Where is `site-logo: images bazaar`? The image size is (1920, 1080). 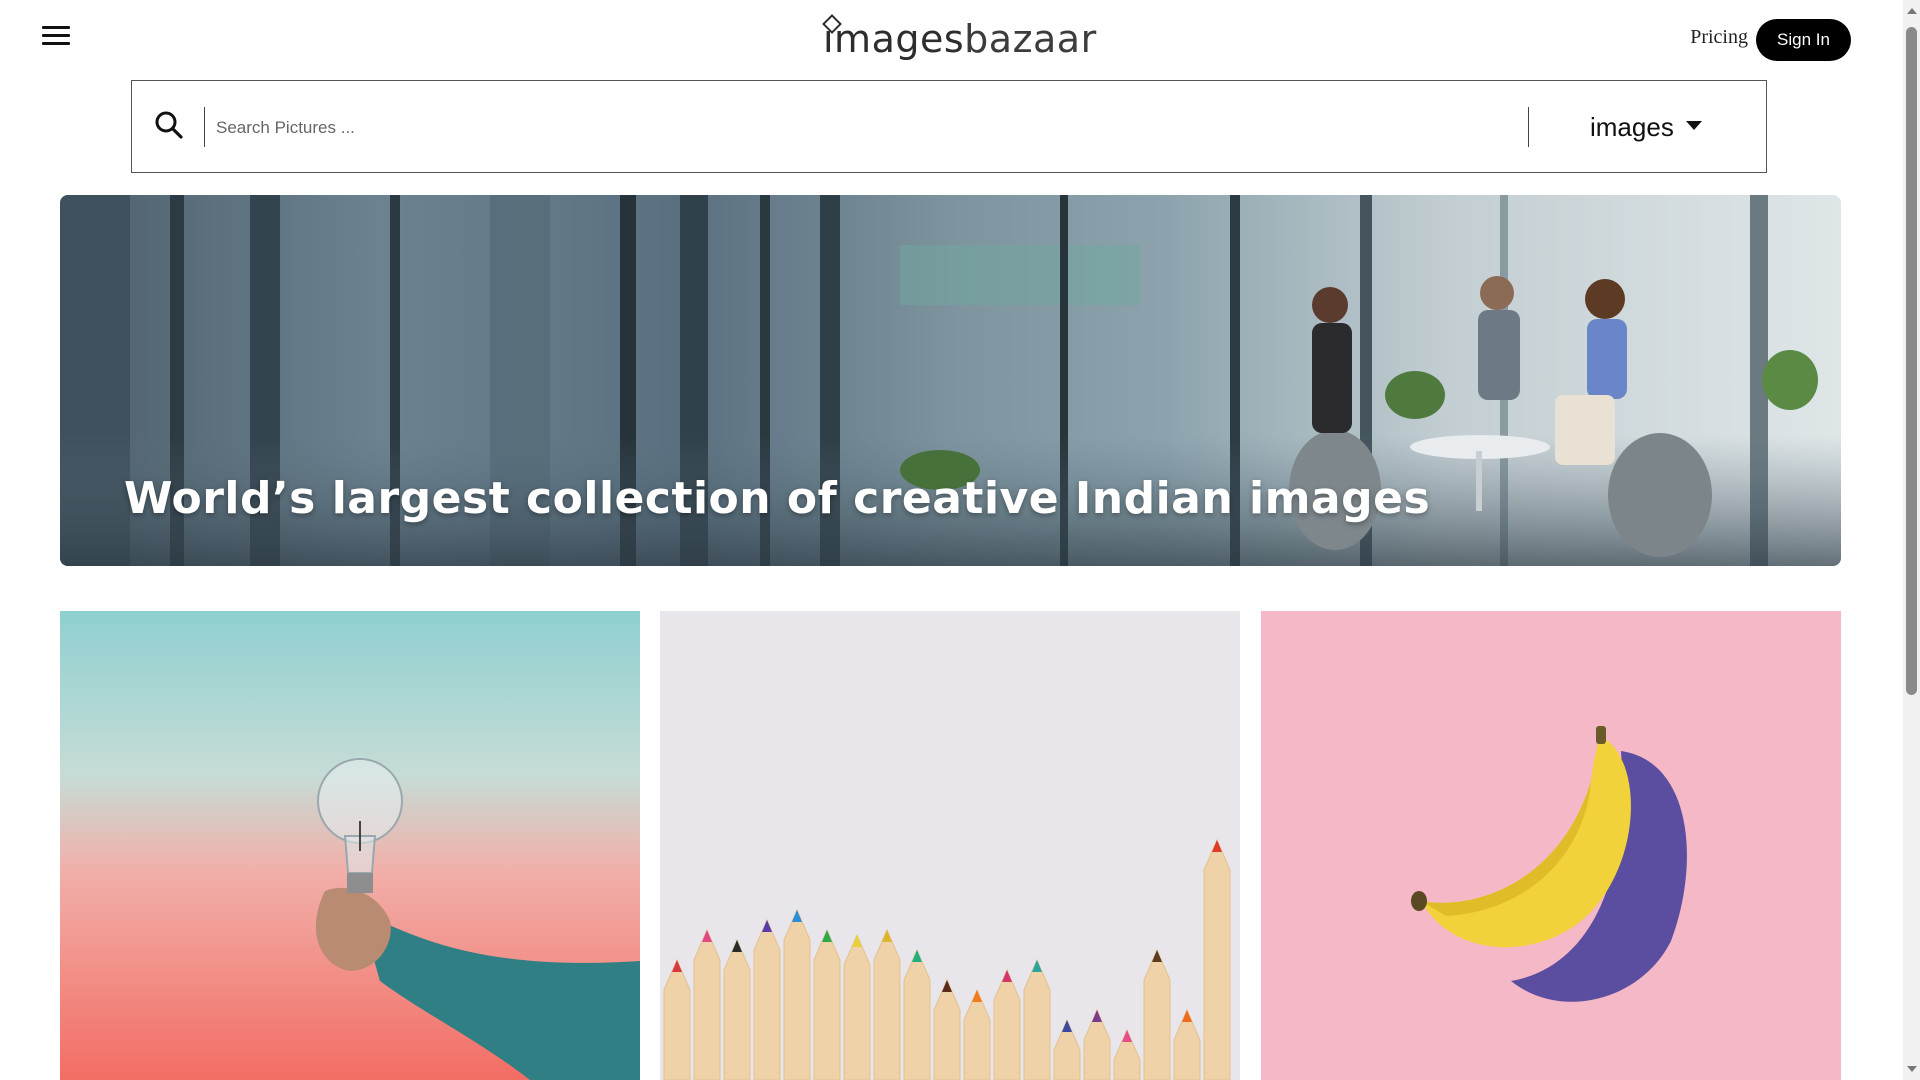
site-logo: images bazaar is located at coordinates (959, 39).